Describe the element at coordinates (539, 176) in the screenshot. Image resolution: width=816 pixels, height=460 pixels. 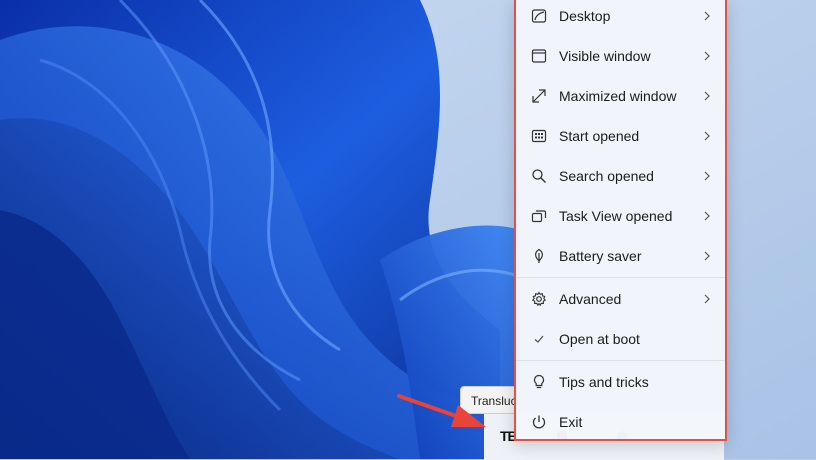
I see `search-icon` at that location.